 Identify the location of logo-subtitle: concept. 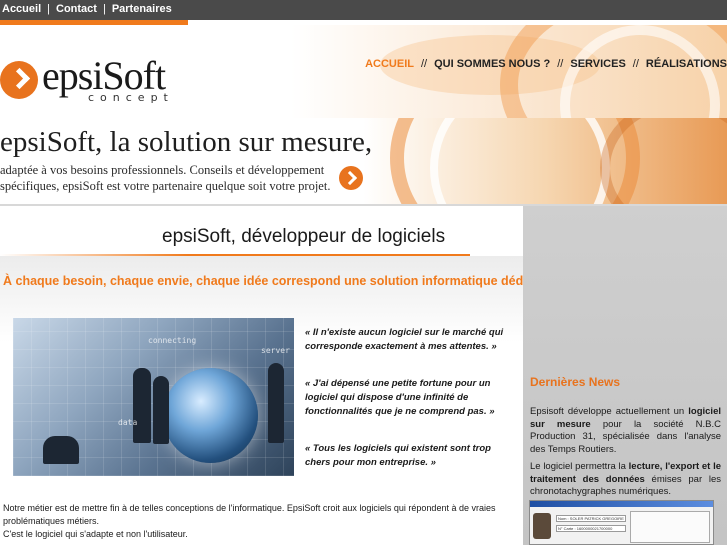
(131, 97).